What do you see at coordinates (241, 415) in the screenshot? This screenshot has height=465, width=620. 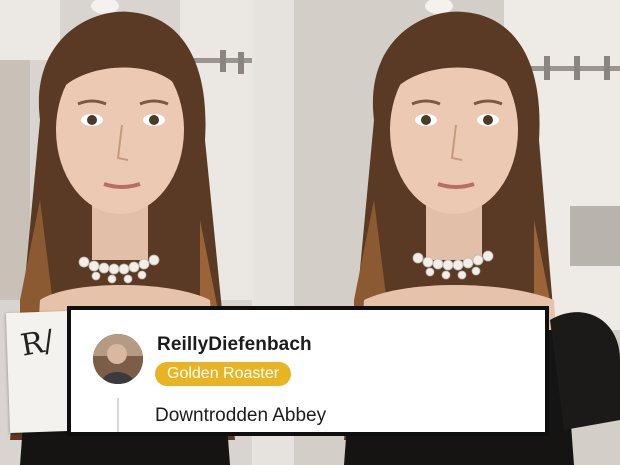 I see `comment-body: Downtrodden Abbey` at bounding box center [241, 415].